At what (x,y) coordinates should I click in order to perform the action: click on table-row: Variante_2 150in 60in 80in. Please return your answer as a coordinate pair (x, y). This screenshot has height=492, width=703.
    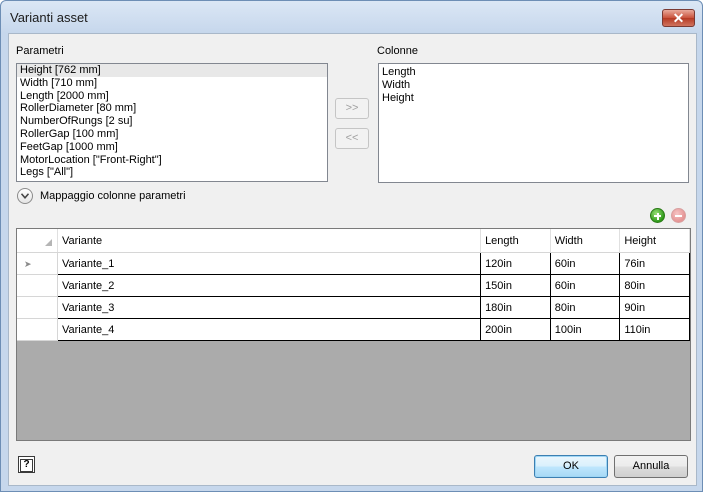
    Looking at the image, I should click on (353, 285).